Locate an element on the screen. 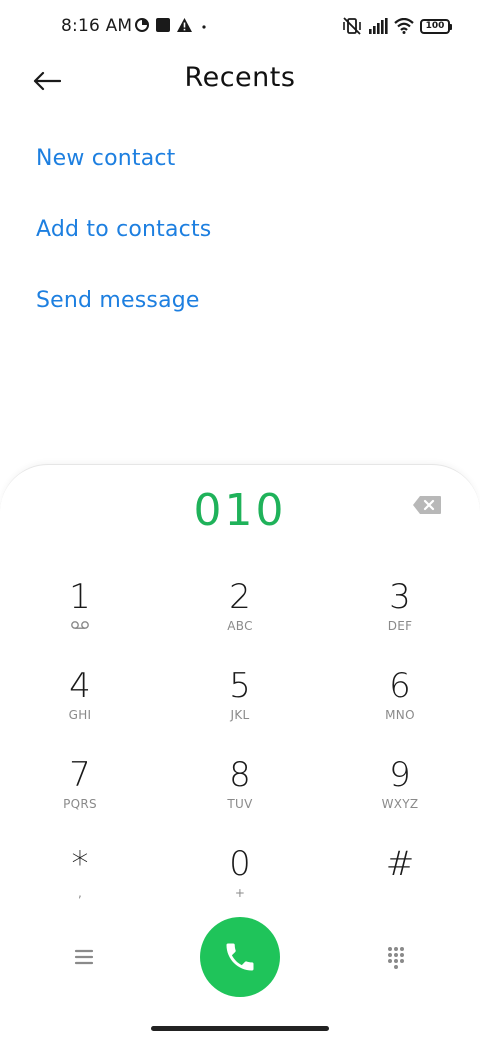 This screenshot has width=480, height=1040. phone-icon is located at coordinates (240, 957).